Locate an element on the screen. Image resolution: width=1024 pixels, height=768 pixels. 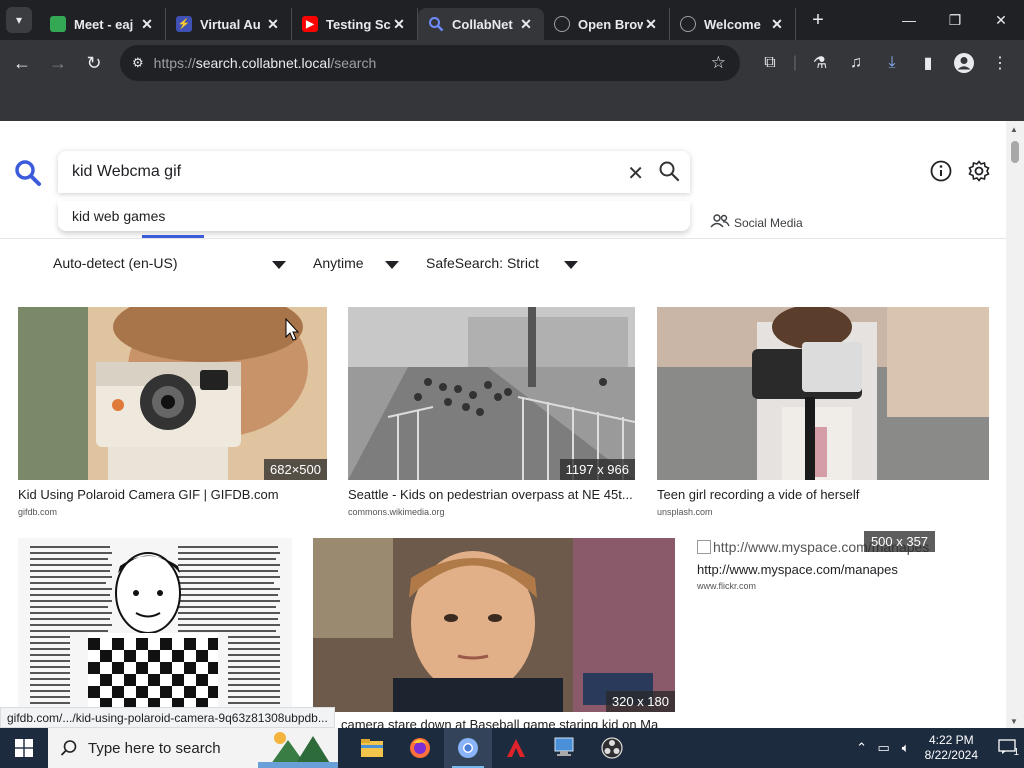
profile-avatar-icon is located at coordinates (964, 63).